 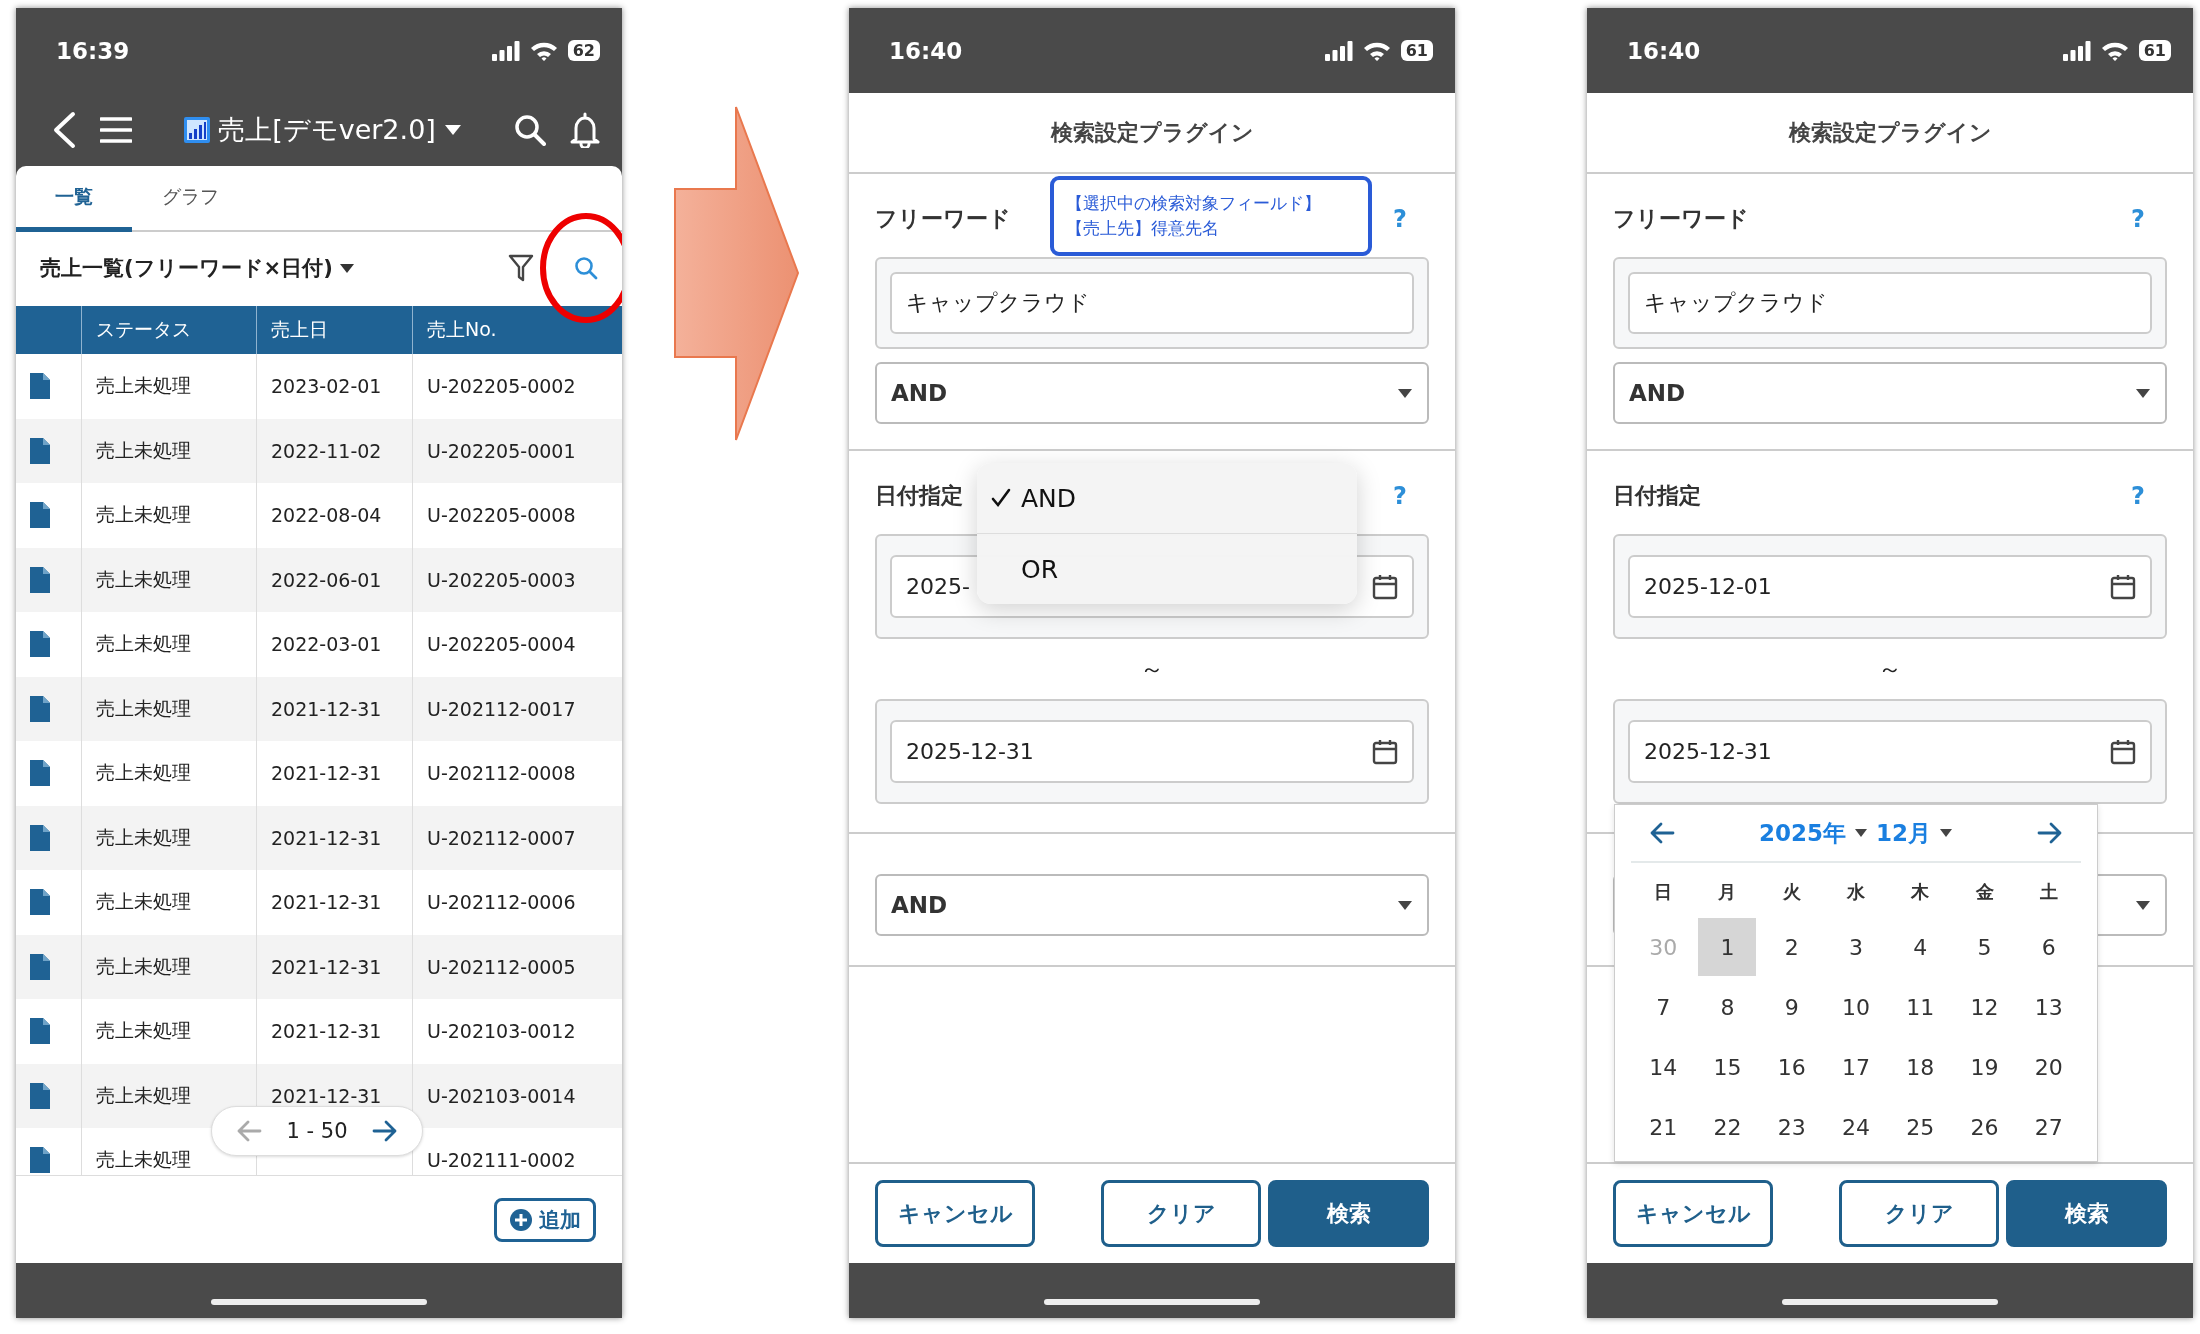 What do you see at coordinates (1890, 586) in the screenshot?
I see `date-field: 2025-12-01` at bounding box center [1890, 586].